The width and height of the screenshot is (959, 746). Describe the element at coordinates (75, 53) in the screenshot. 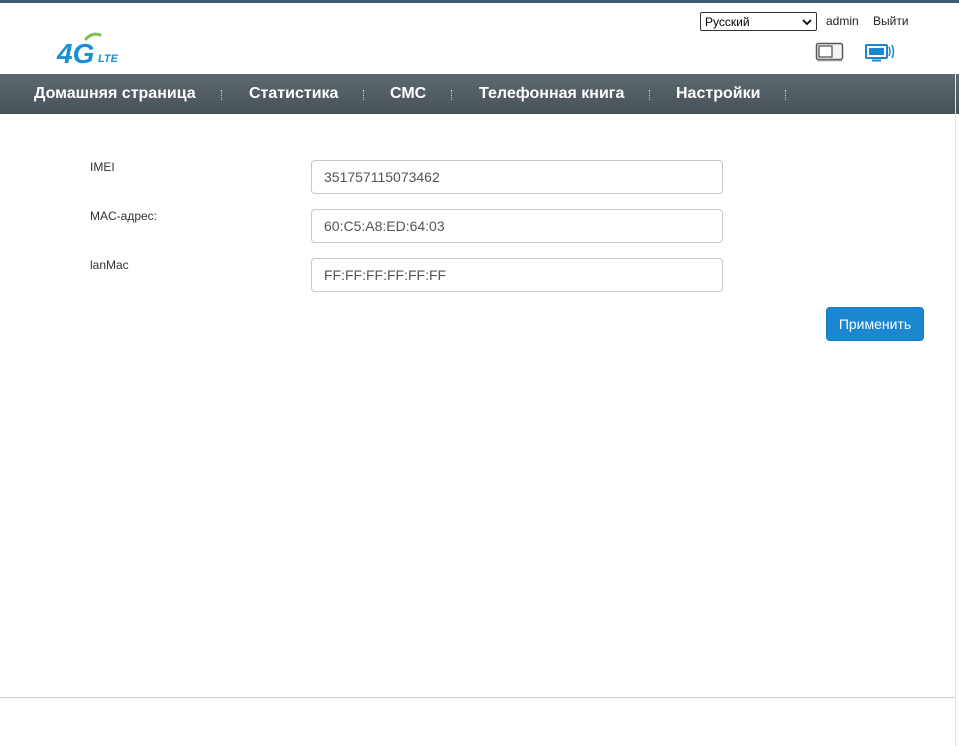

I see `logo-main-text: 4G` at that location.